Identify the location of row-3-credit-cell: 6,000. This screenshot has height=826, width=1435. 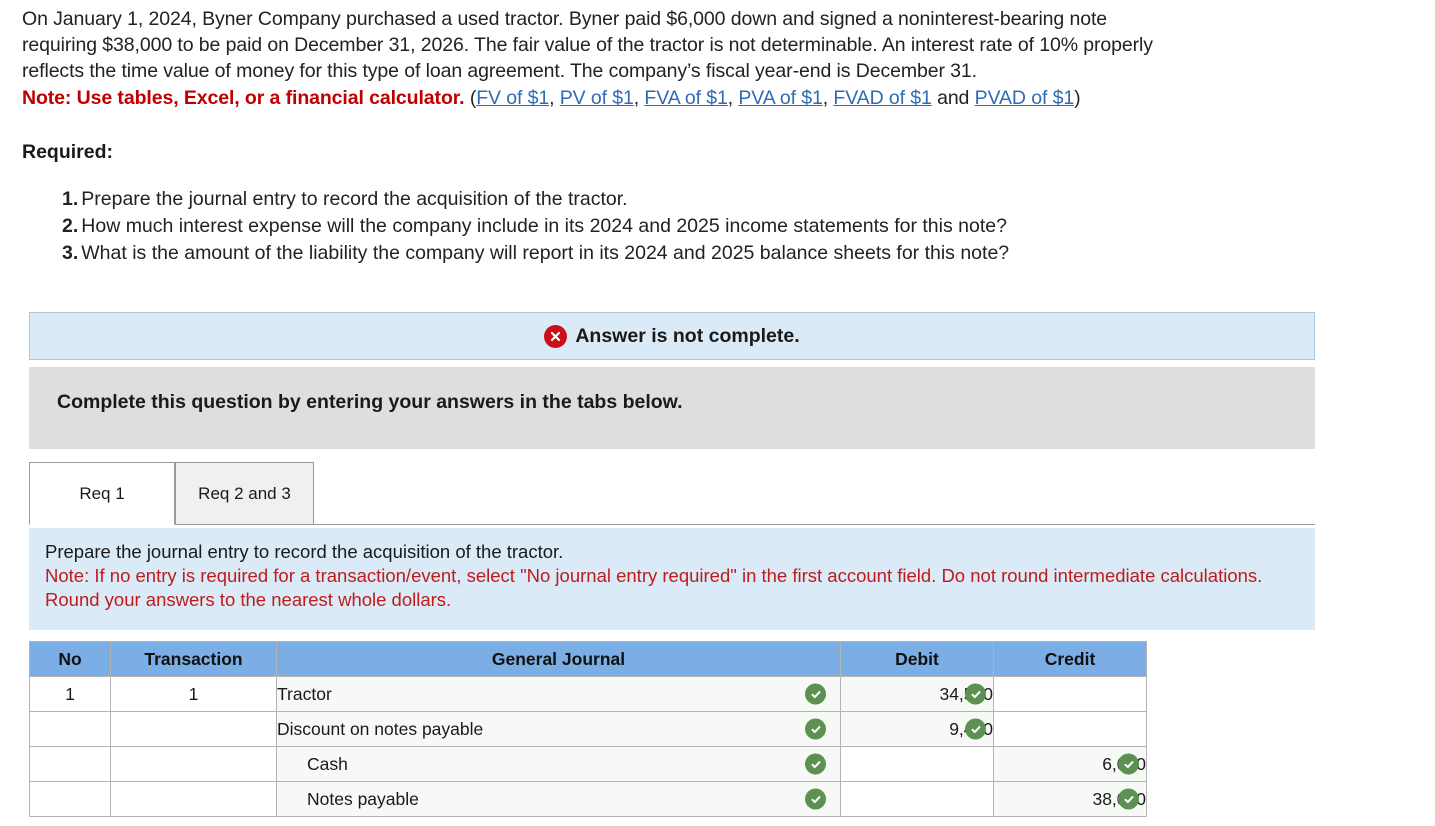
(1070, 764).